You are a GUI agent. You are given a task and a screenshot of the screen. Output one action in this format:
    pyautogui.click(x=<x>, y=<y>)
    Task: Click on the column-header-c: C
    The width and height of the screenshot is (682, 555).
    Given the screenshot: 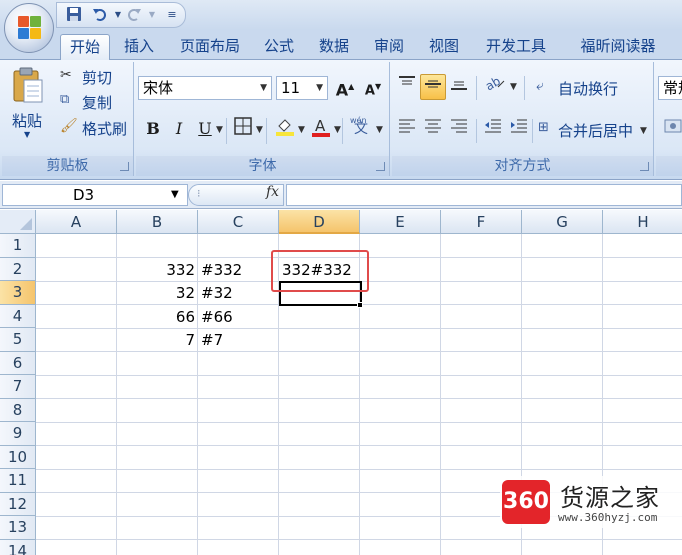 What is the action you would take?
    pyautogui.click(x=238, y=222)
    